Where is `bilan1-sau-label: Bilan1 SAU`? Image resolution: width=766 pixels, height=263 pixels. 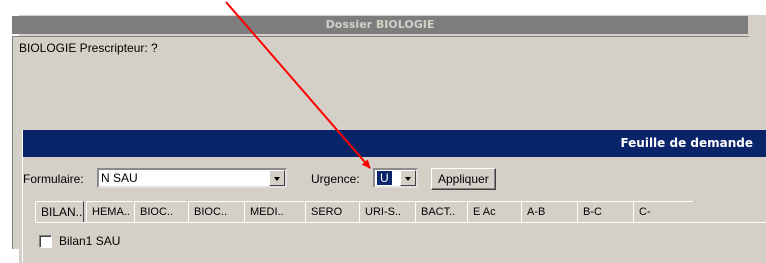 bilan1-sau-label: Bilan1 SAU is located at coordinates (90, 241).